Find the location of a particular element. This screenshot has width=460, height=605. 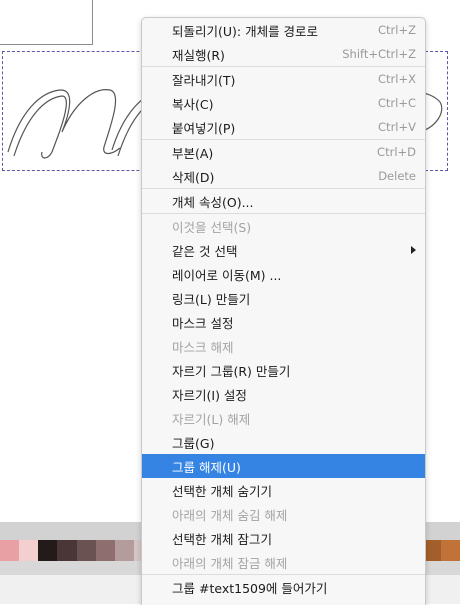

menu-item-shortcut: Shift+Ctrl+Z is located at coordinates (379, 54).